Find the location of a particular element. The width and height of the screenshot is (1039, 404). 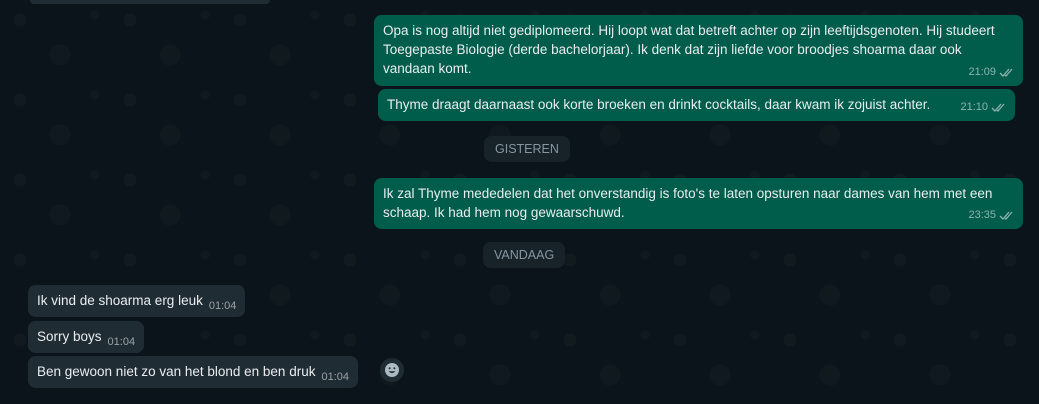

date-divider: GISTEREN is located at coordinates (527, 149).